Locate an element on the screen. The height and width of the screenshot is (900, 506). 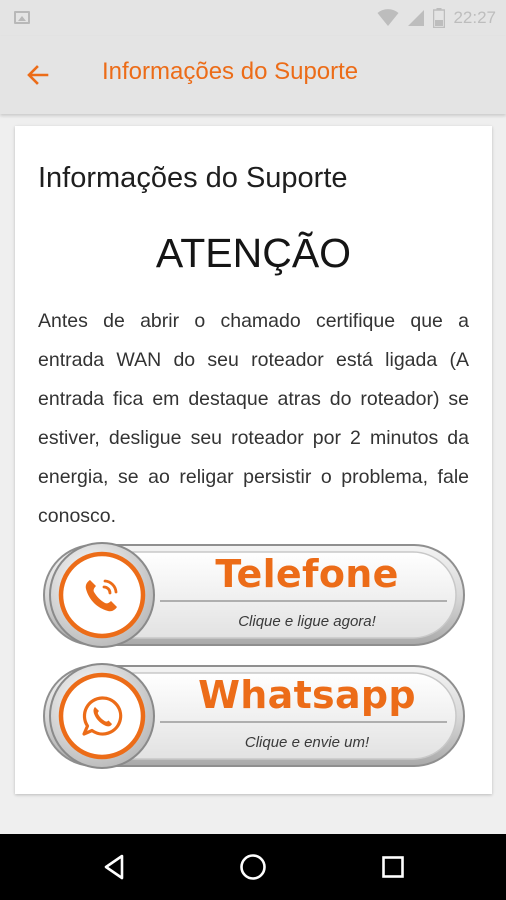
back-triangle-icon is located at coordinates (114, 867).